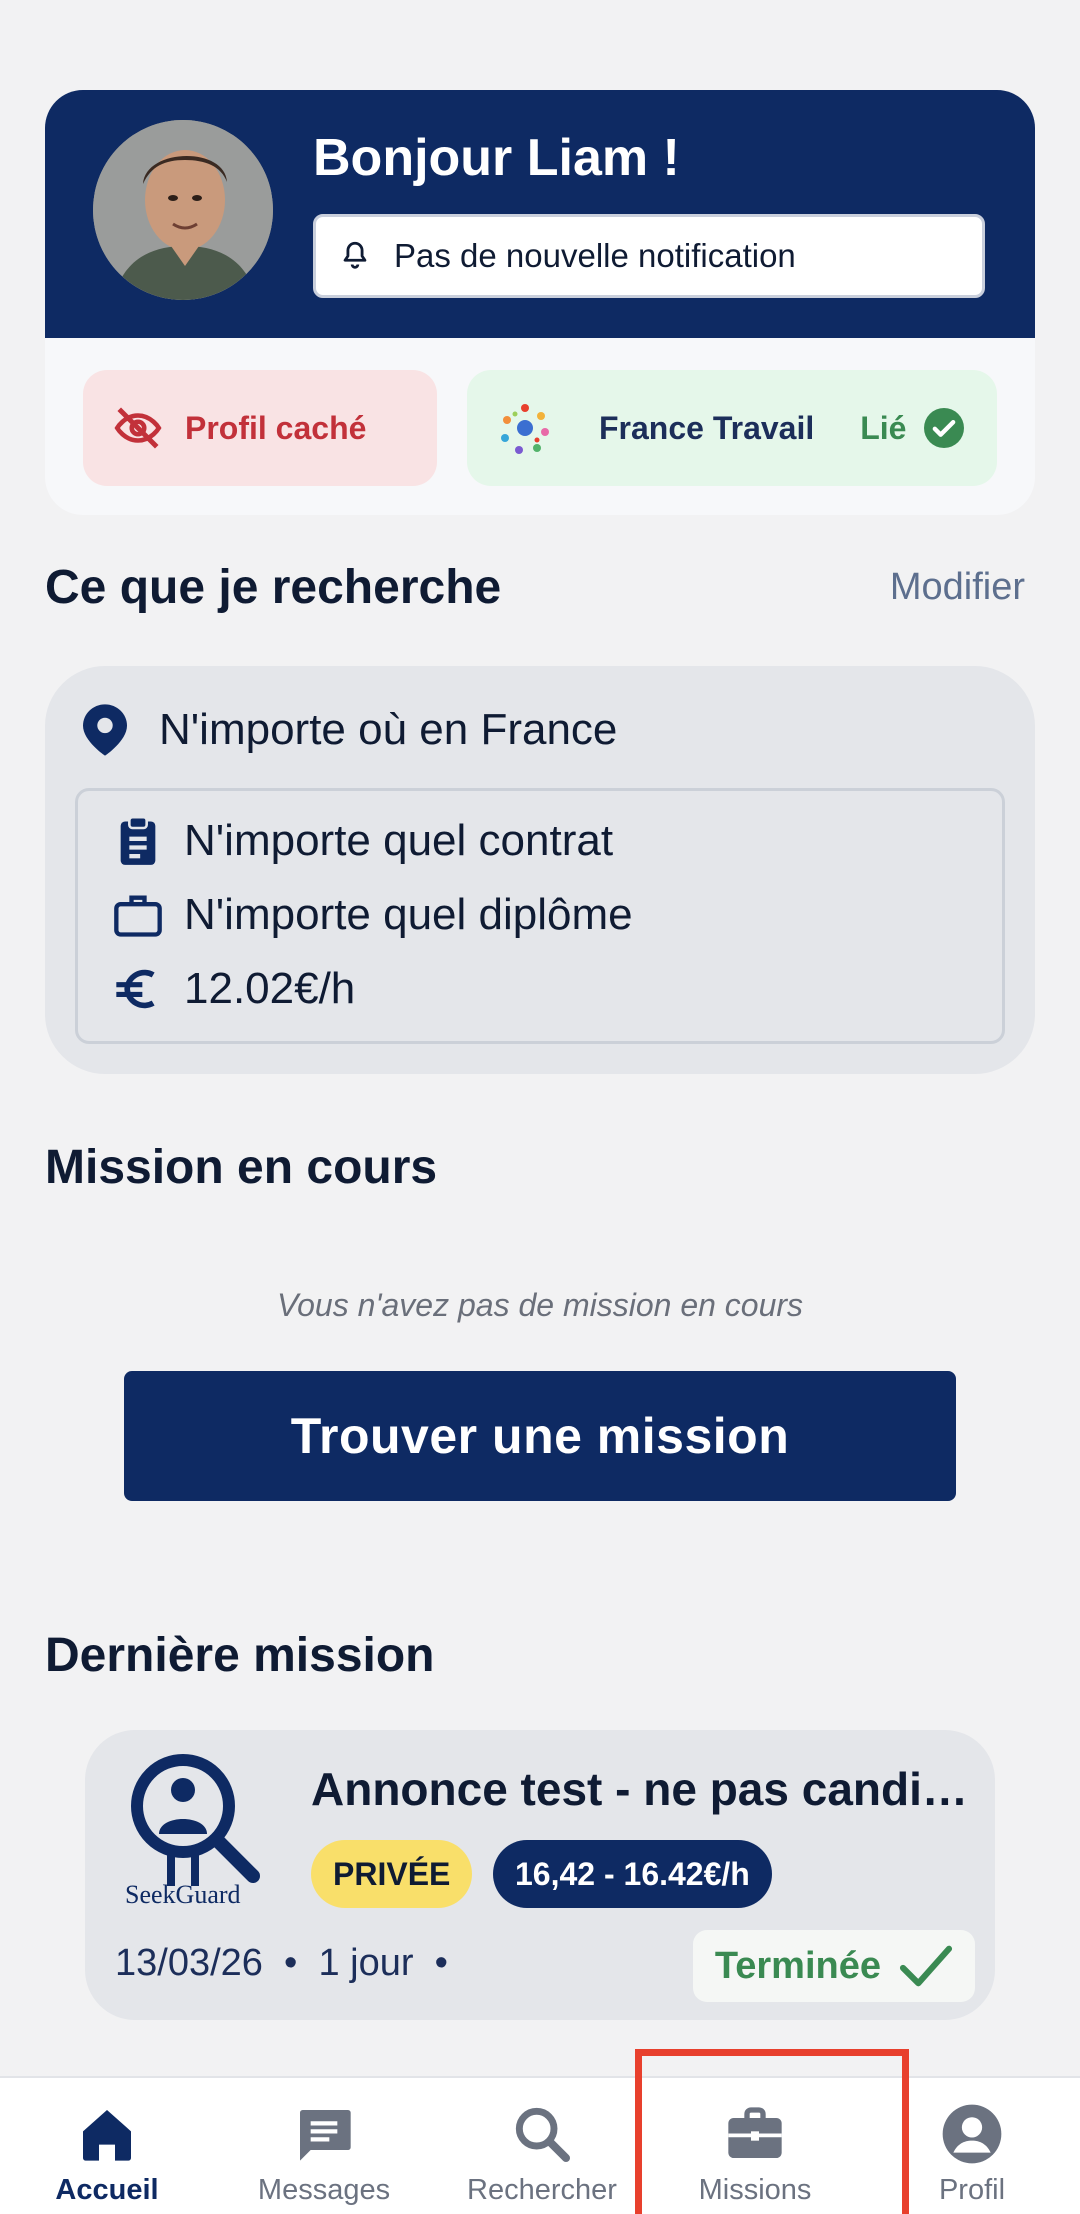 The width and height of the screenshot is (1080, 2214). Describe the element at coordinates (595, 255) in the screenshot. I see `notification-text: Pas de nouvelle notification` at that location.